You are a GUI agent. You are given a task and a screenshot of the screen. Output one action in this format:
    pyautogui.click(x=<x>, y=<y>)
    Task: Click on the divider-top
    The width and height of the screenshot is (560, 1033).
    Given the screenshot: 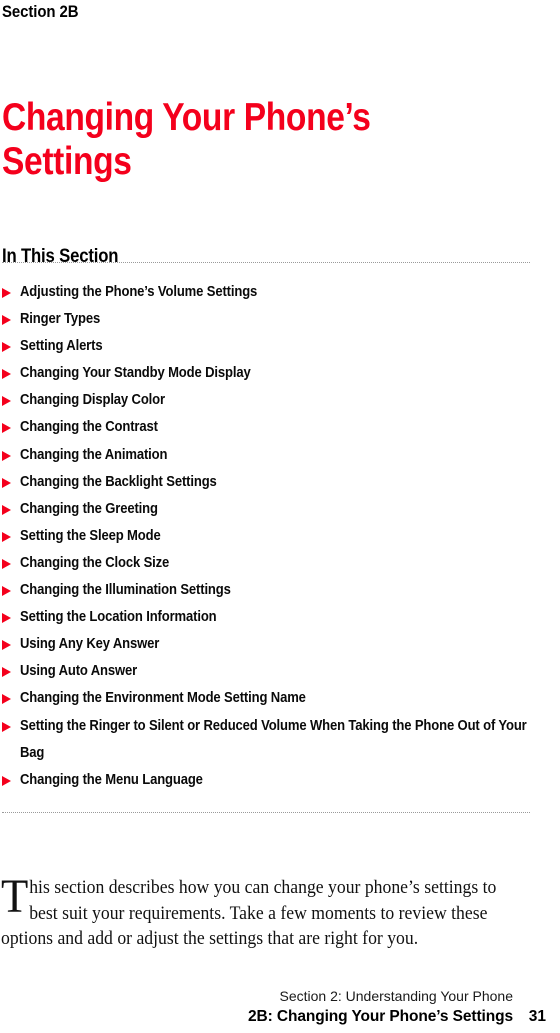 What is the action you would take?
    pyautogui.click(x=266, y=263)
    